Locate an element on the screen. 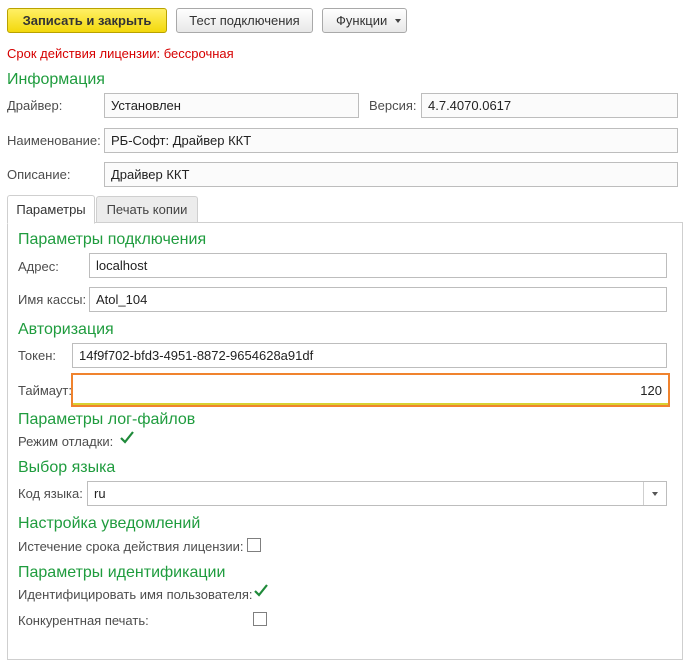 The width and height of the screenshot is (684, 660). connection-section-title: Параметры подключения is located at coordinates (112, 239).